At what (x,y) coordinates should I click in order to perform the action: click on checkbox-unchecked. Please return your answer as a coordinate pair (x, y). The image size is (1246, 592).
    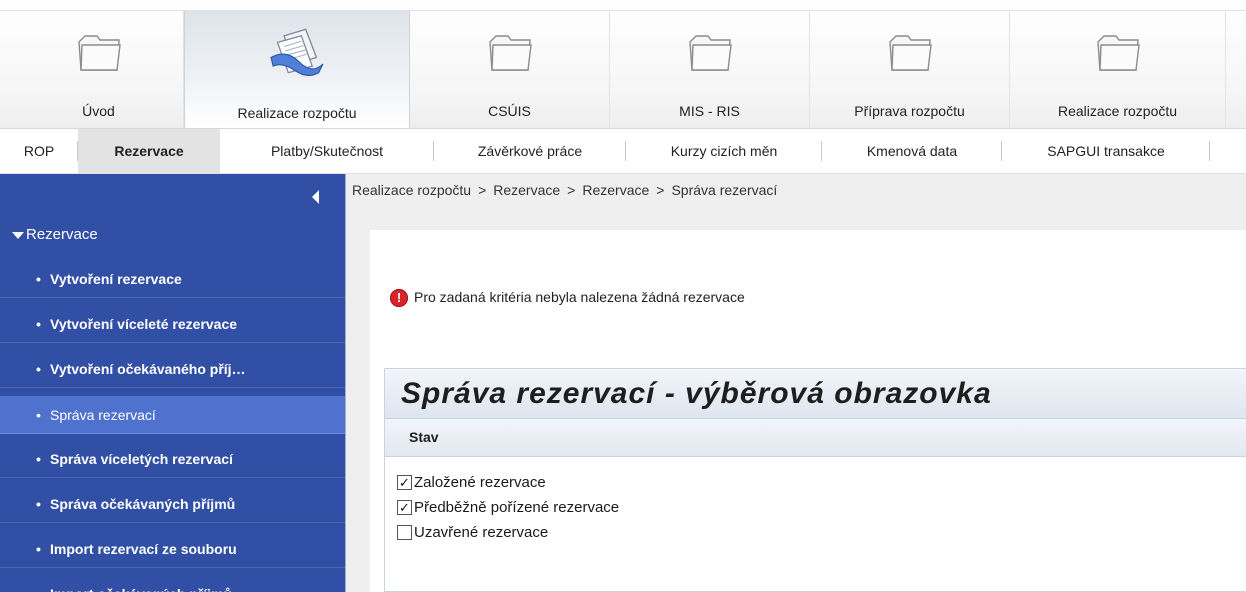
    Looking at the image, I should click on (404, 532).